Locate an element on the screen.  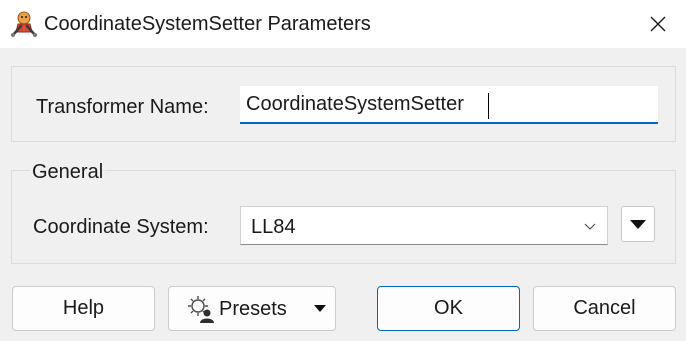
cancel-button-label: Cancel is located at coordinates (604, 308).